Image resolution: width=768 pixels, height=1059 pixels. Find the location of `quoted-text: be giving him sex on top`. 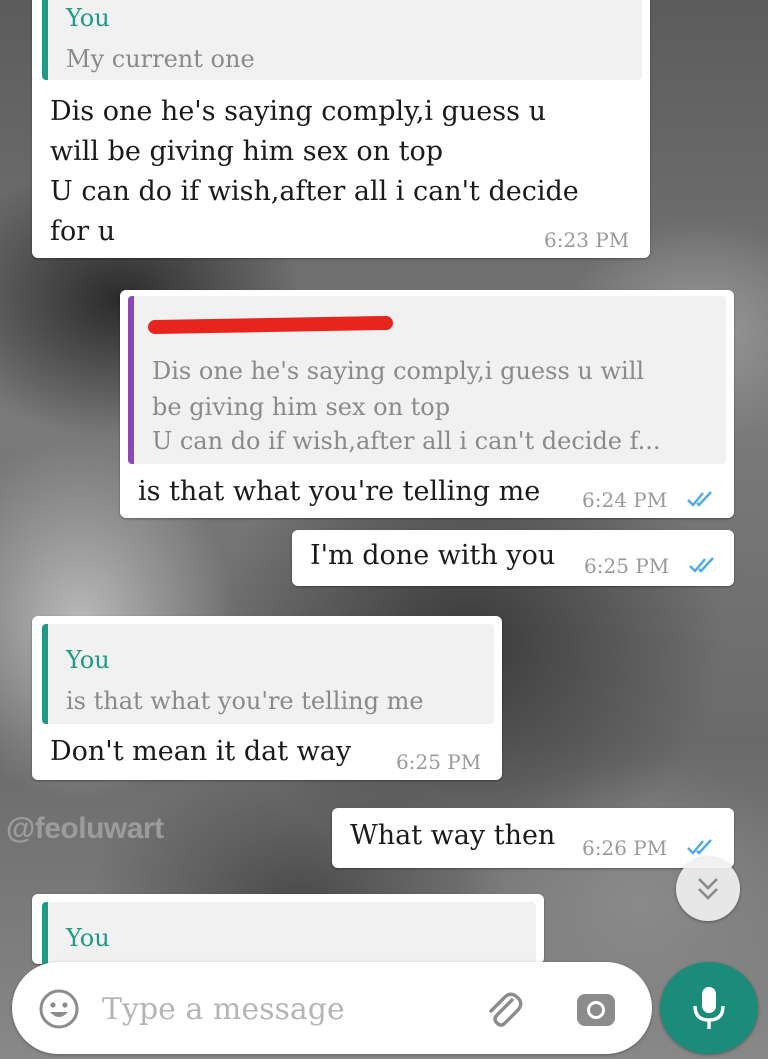

quoted-text: be giving him sex on top is located at coordinates (301, 407).